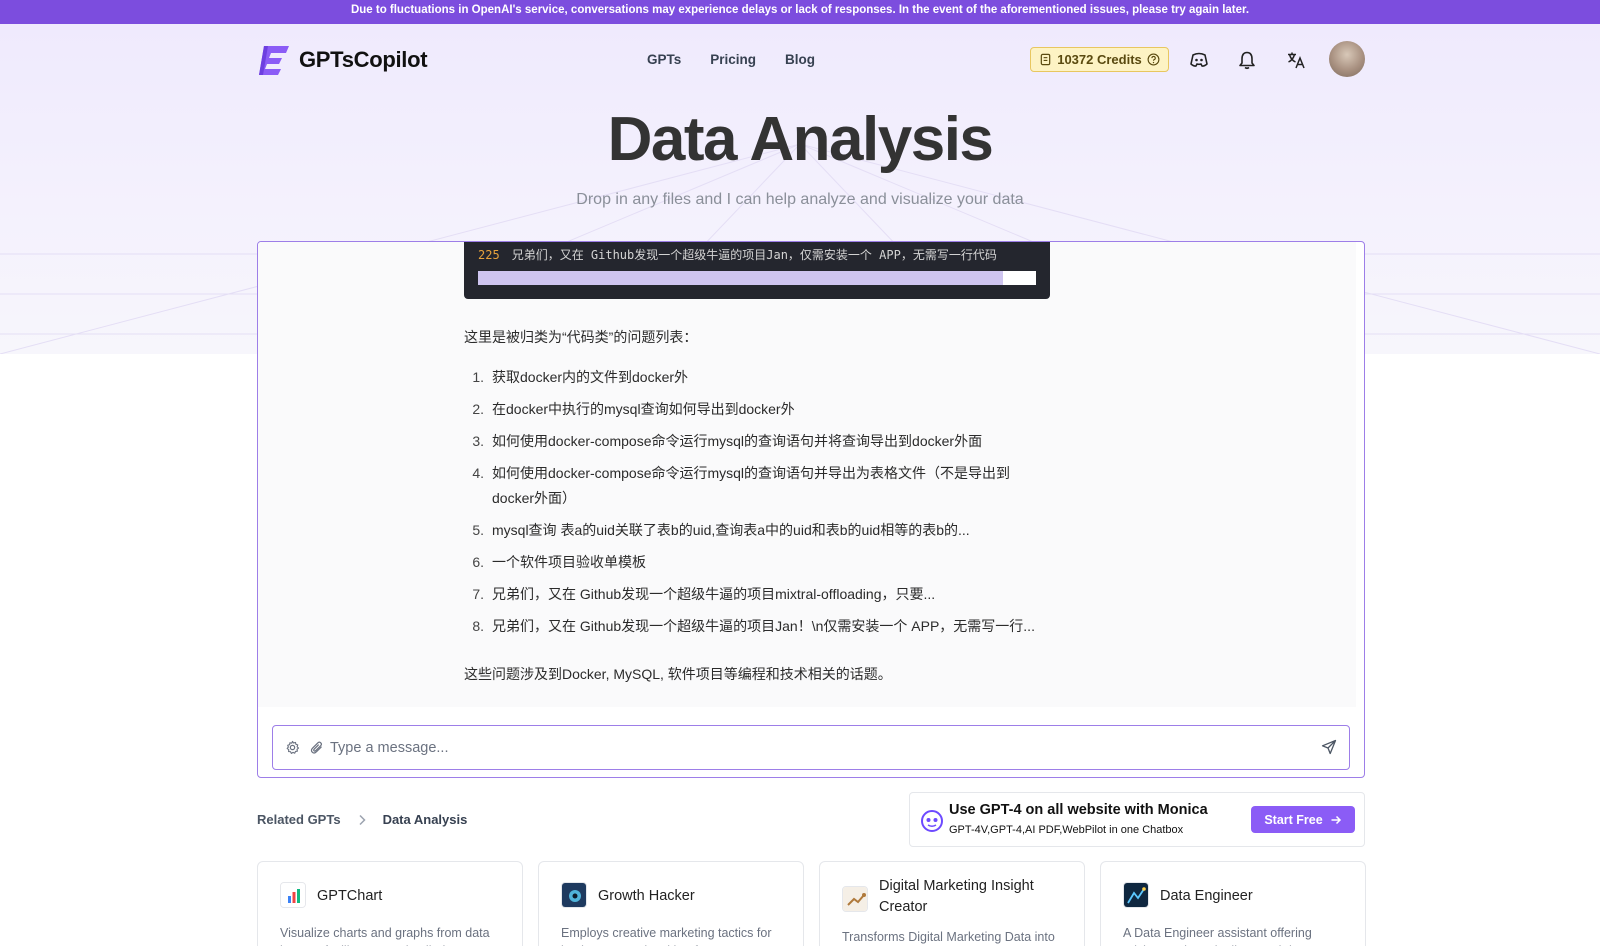 The width and height of the screenshot is (1600, 946). What do you see at coordinates (478, 409) in the screenshot?
I see `list-number: 2.` at bounding box center [478, 409].